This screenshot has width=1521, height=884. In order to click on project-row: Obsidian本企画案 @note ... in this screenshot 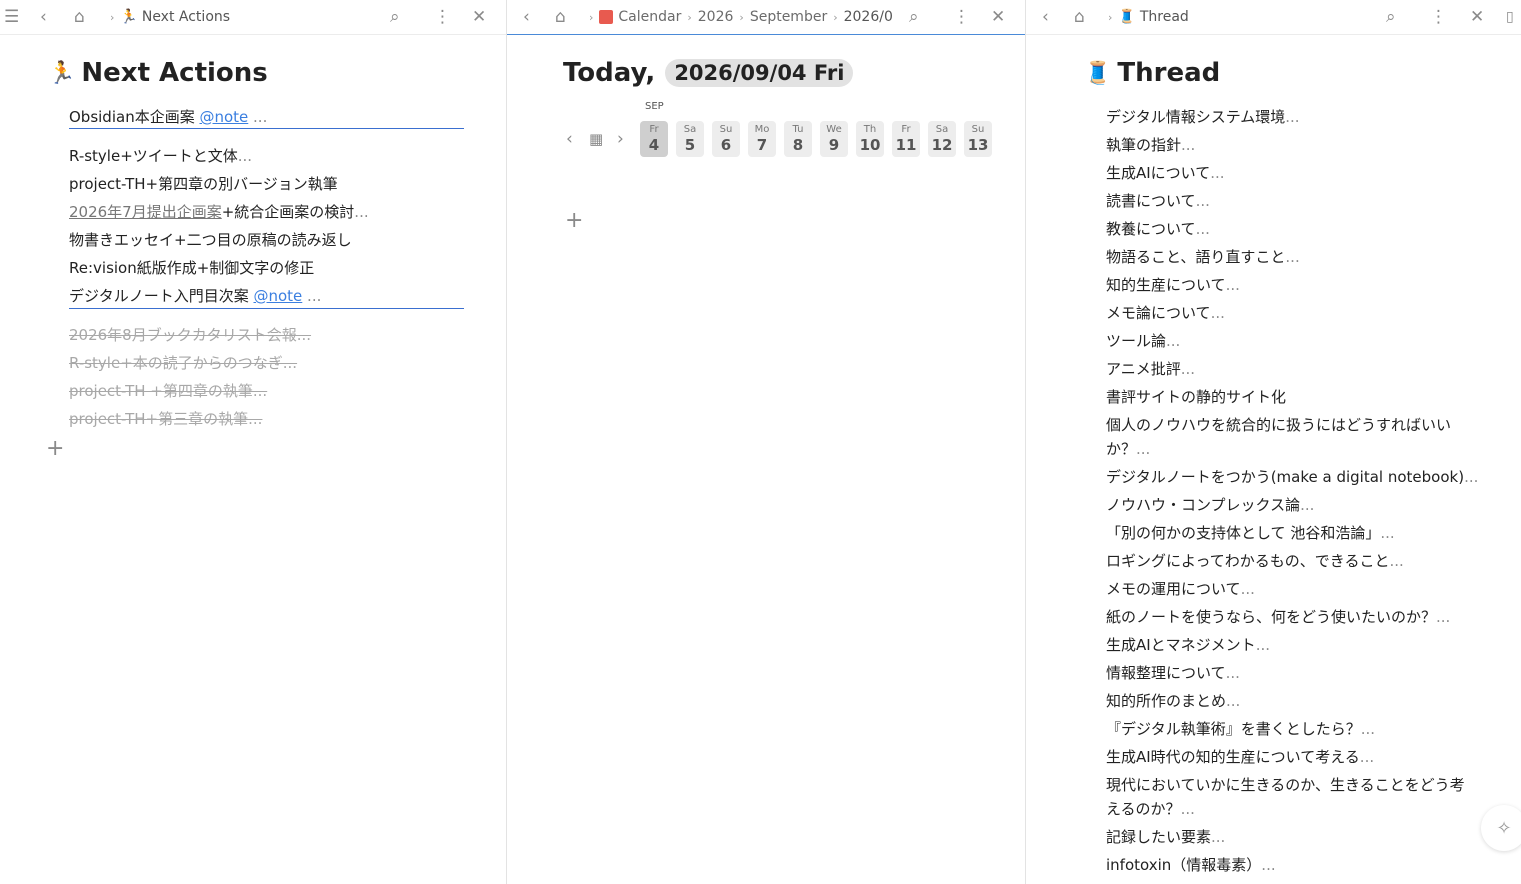, I will do `click(168, 117)`.